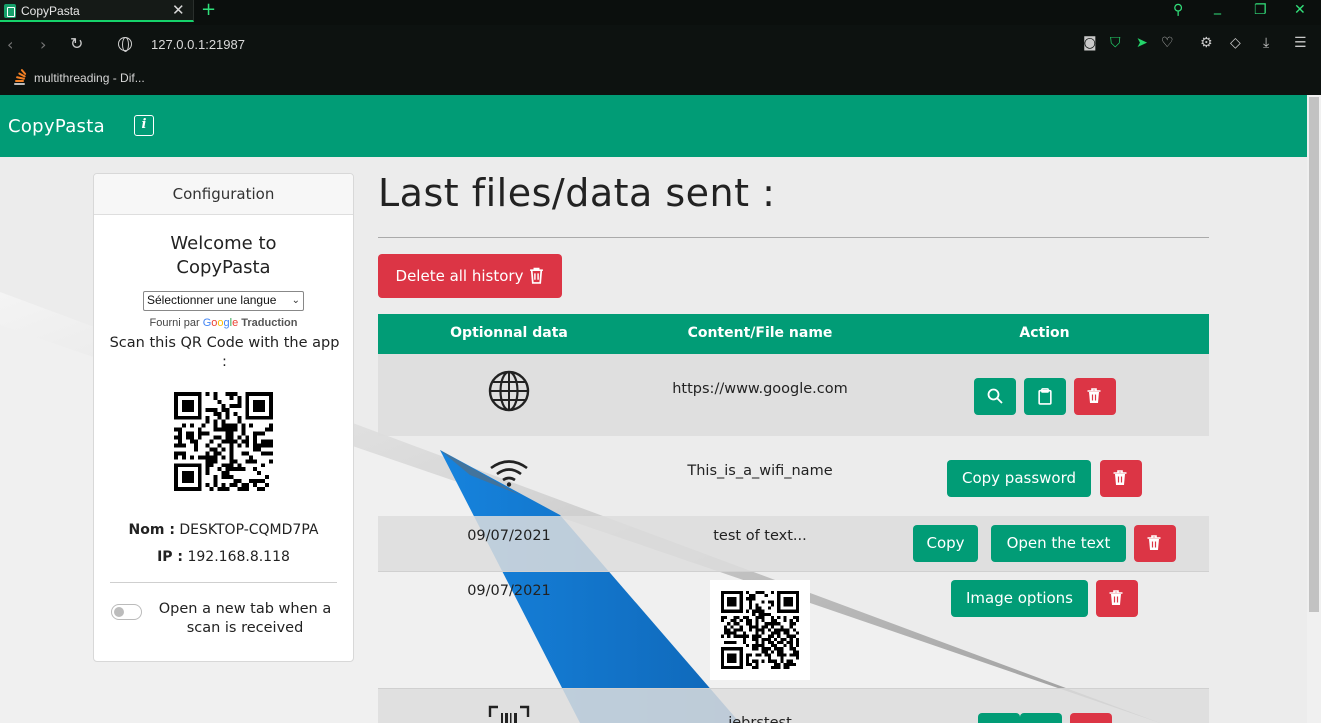 Image resolution: width=1321 pixels, height=723 pixels. I want to click on minimize-icon: _, so click(1217, 7).